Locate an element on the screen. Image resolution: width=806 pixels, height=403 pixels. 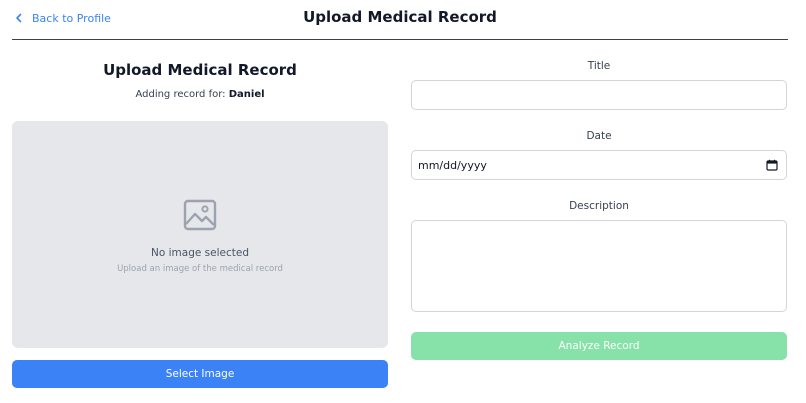
patient-name: Daniel is located at coordinates (246, 94).